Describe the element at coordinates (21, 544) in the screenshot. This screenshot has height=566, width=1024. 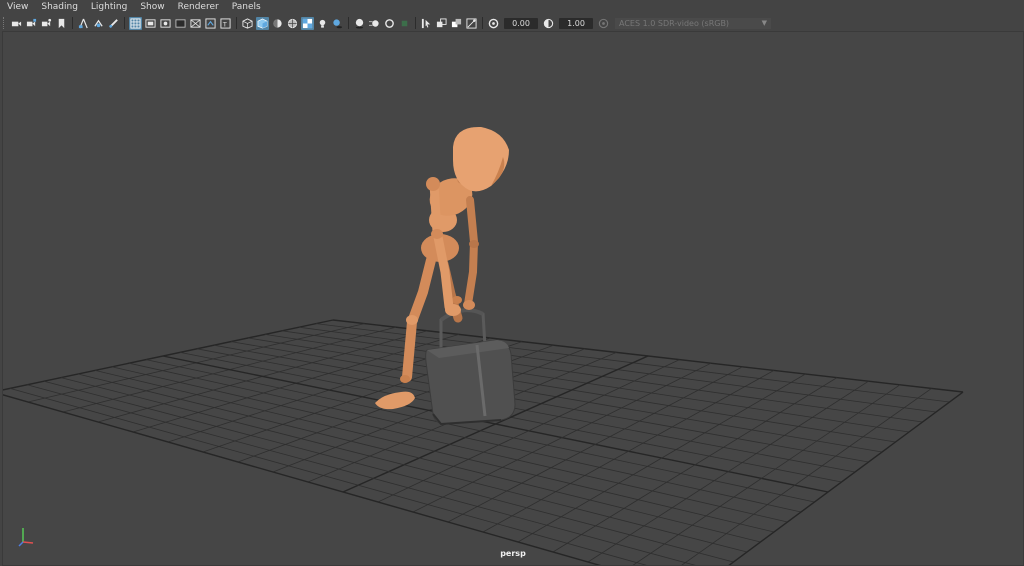
I see `z-axis-line` at that location.